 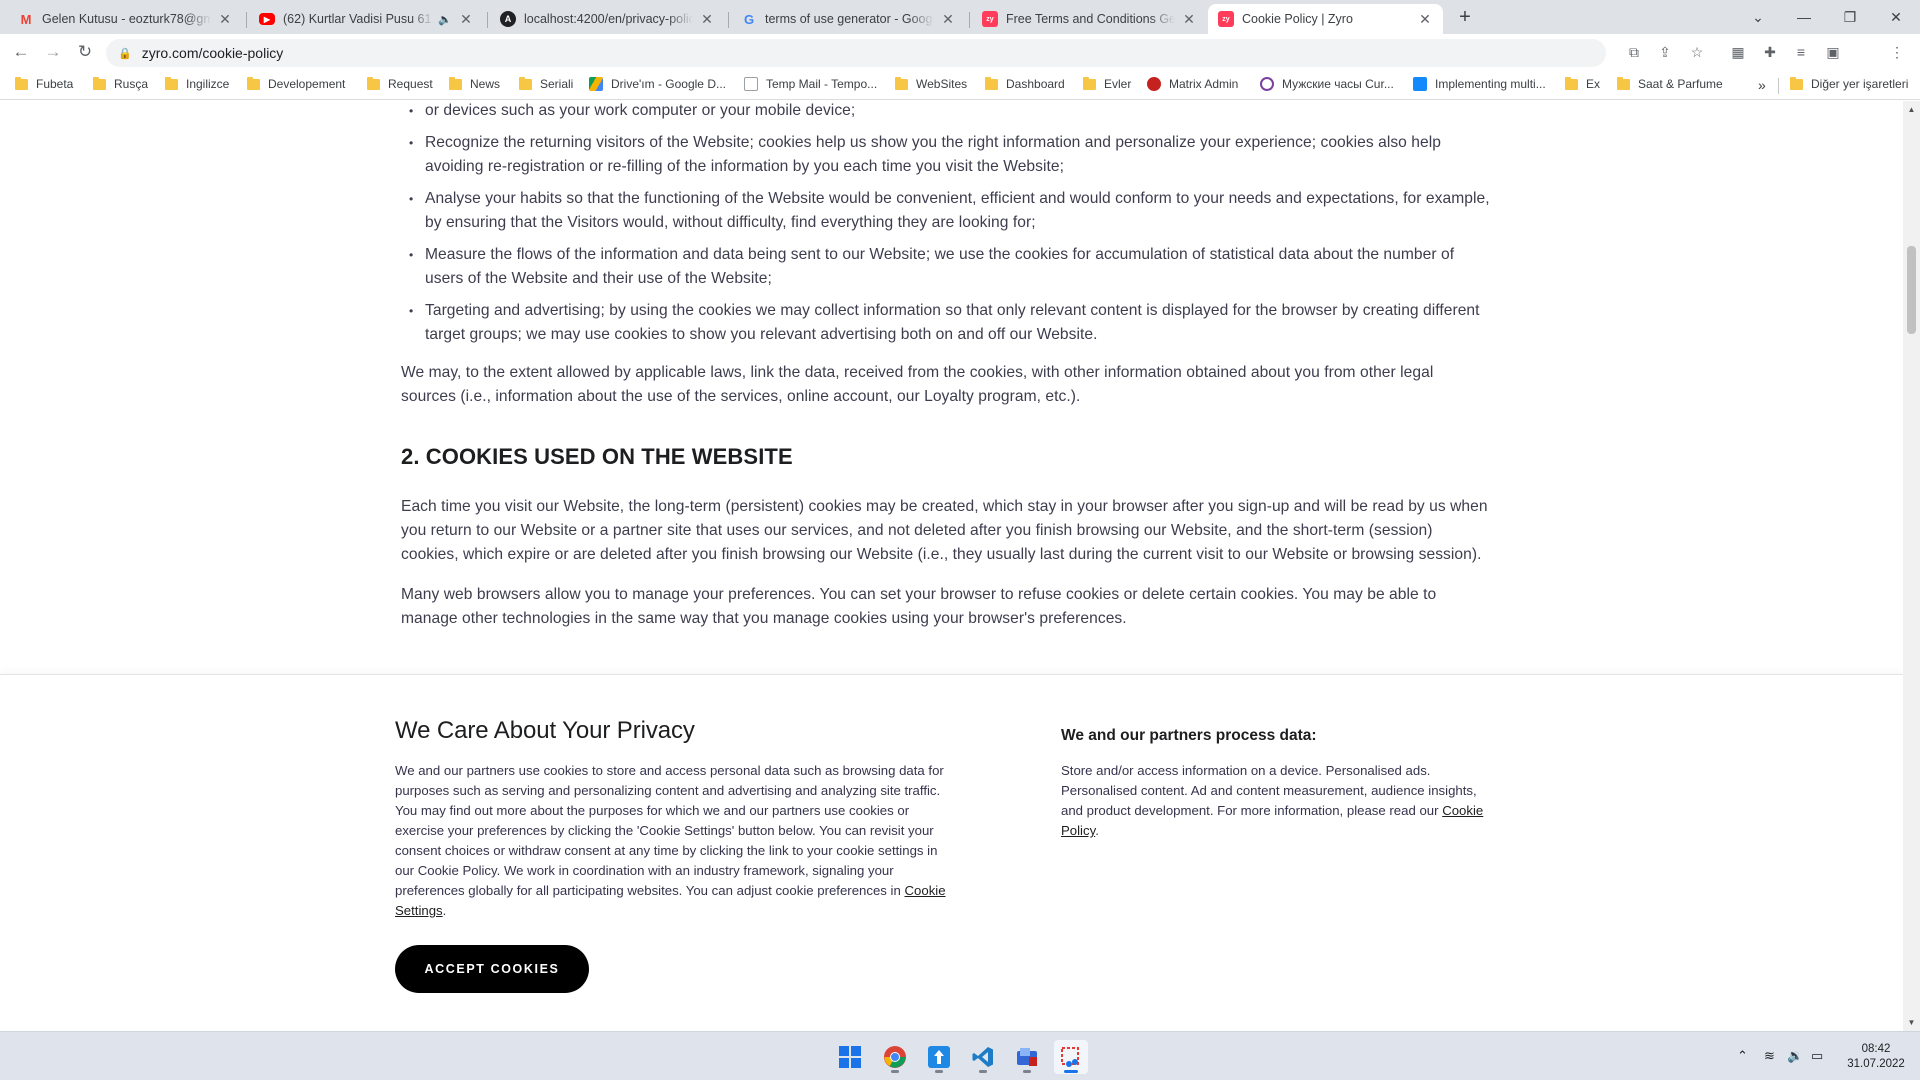 I want to click on tab-title: Cookie Policy | Zyro, so click(x=1297, y=19).